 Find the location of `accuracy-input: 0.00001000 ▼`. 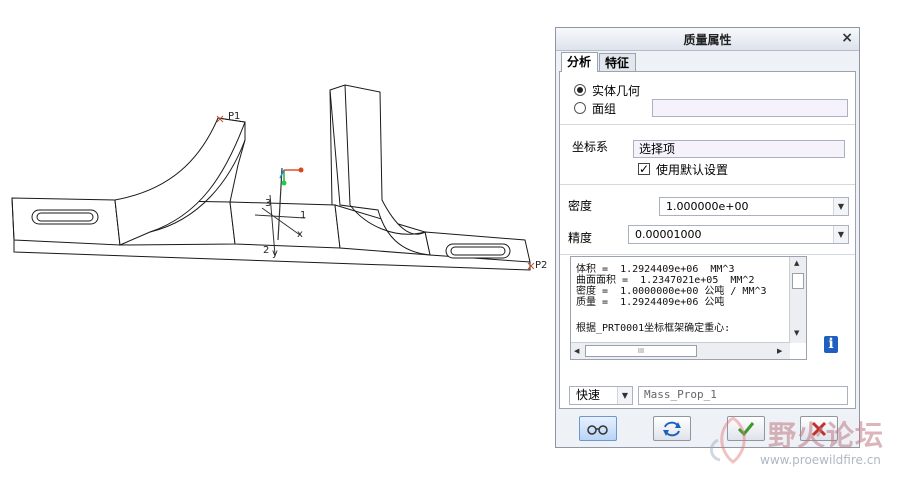

accuracy-input: 0.00001000 ▼ is located at coordinates (738, 234).